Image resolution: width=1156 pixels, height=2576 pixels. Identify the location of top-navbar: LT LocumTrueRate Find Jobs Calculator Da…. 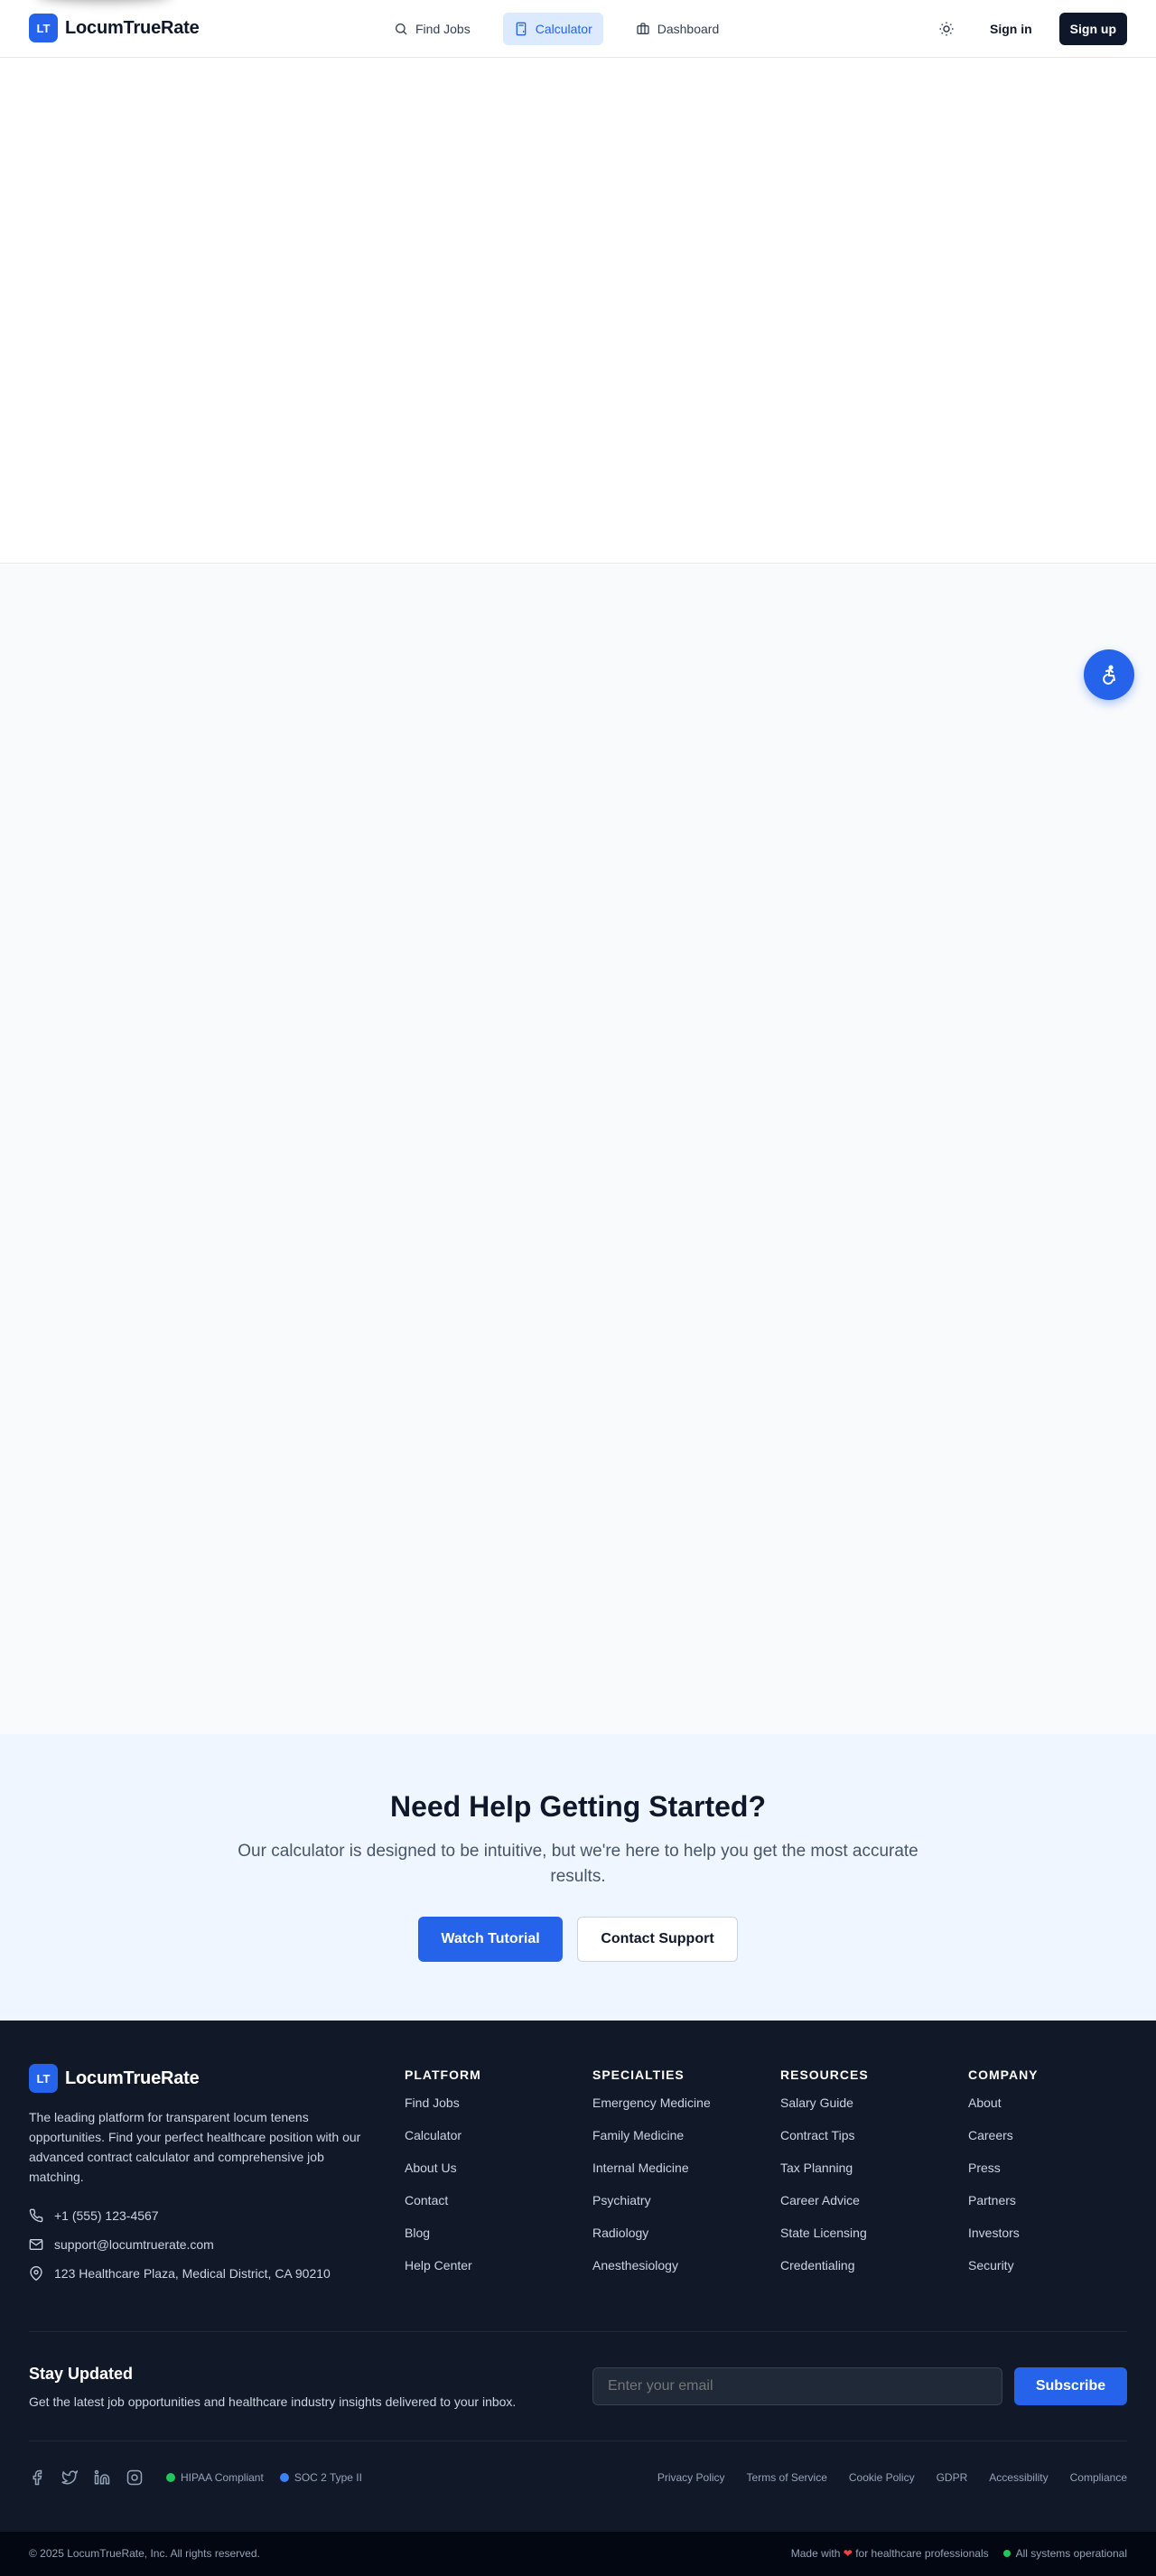
(578, 29).